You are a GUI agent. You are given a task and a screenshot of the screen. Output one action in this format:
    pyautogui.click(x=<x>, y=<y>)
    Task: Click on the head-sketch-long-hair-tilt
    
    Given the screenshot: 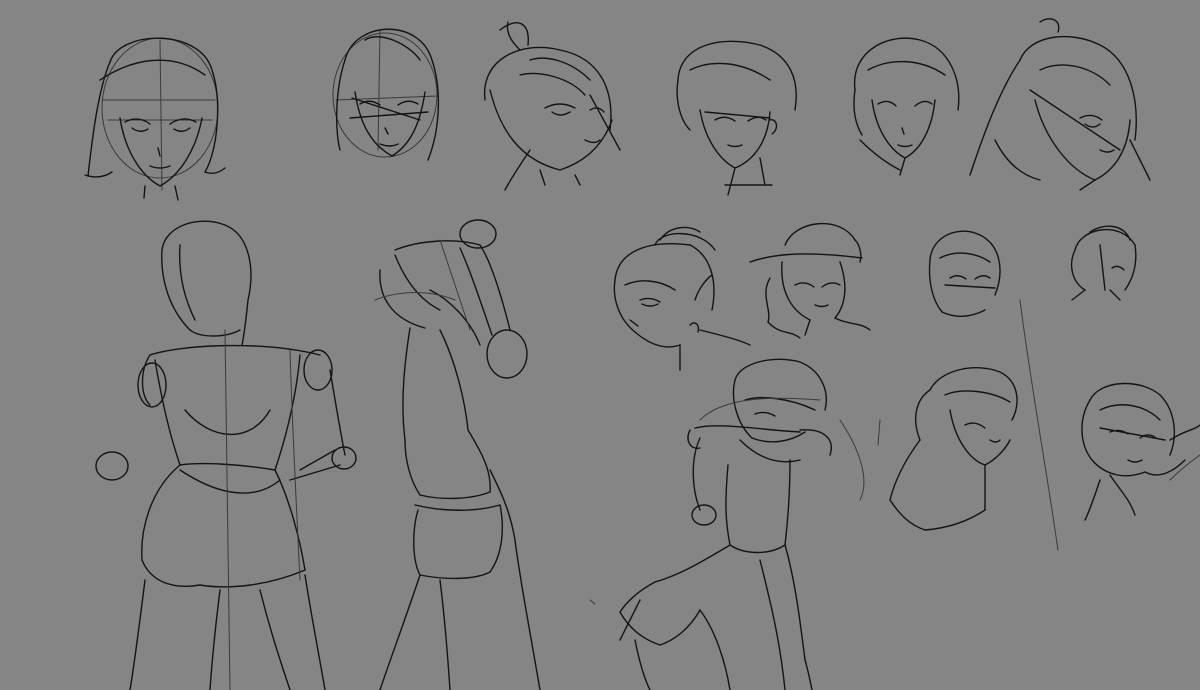 What is the action you would take?
    pyautogui.click(x=1060, y=104)
    